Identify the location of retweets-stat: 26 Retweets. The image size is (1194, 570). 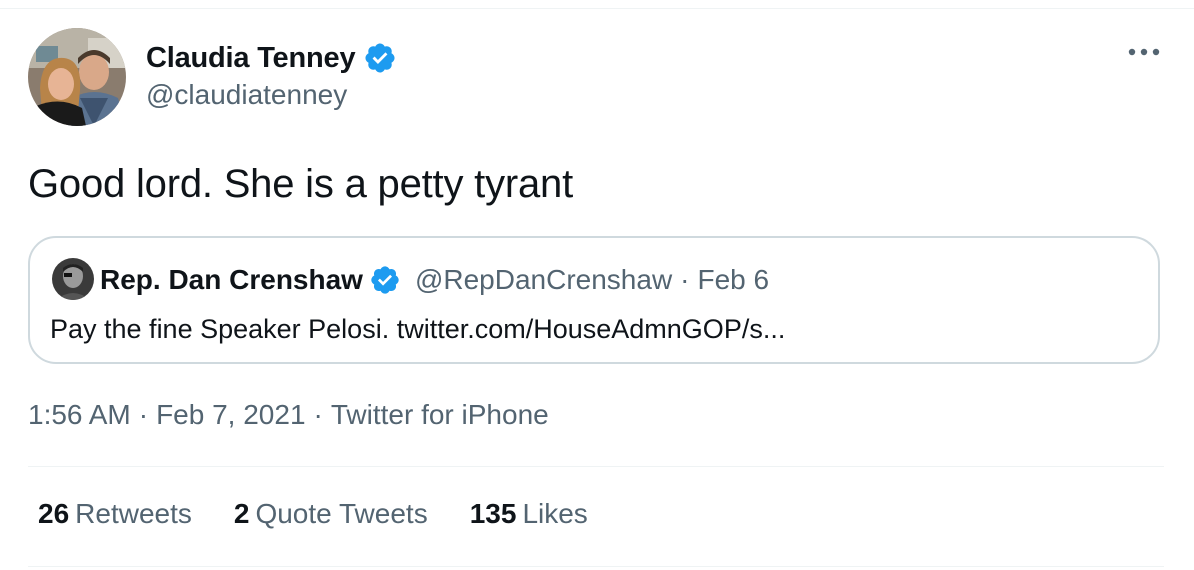
(115, 514).